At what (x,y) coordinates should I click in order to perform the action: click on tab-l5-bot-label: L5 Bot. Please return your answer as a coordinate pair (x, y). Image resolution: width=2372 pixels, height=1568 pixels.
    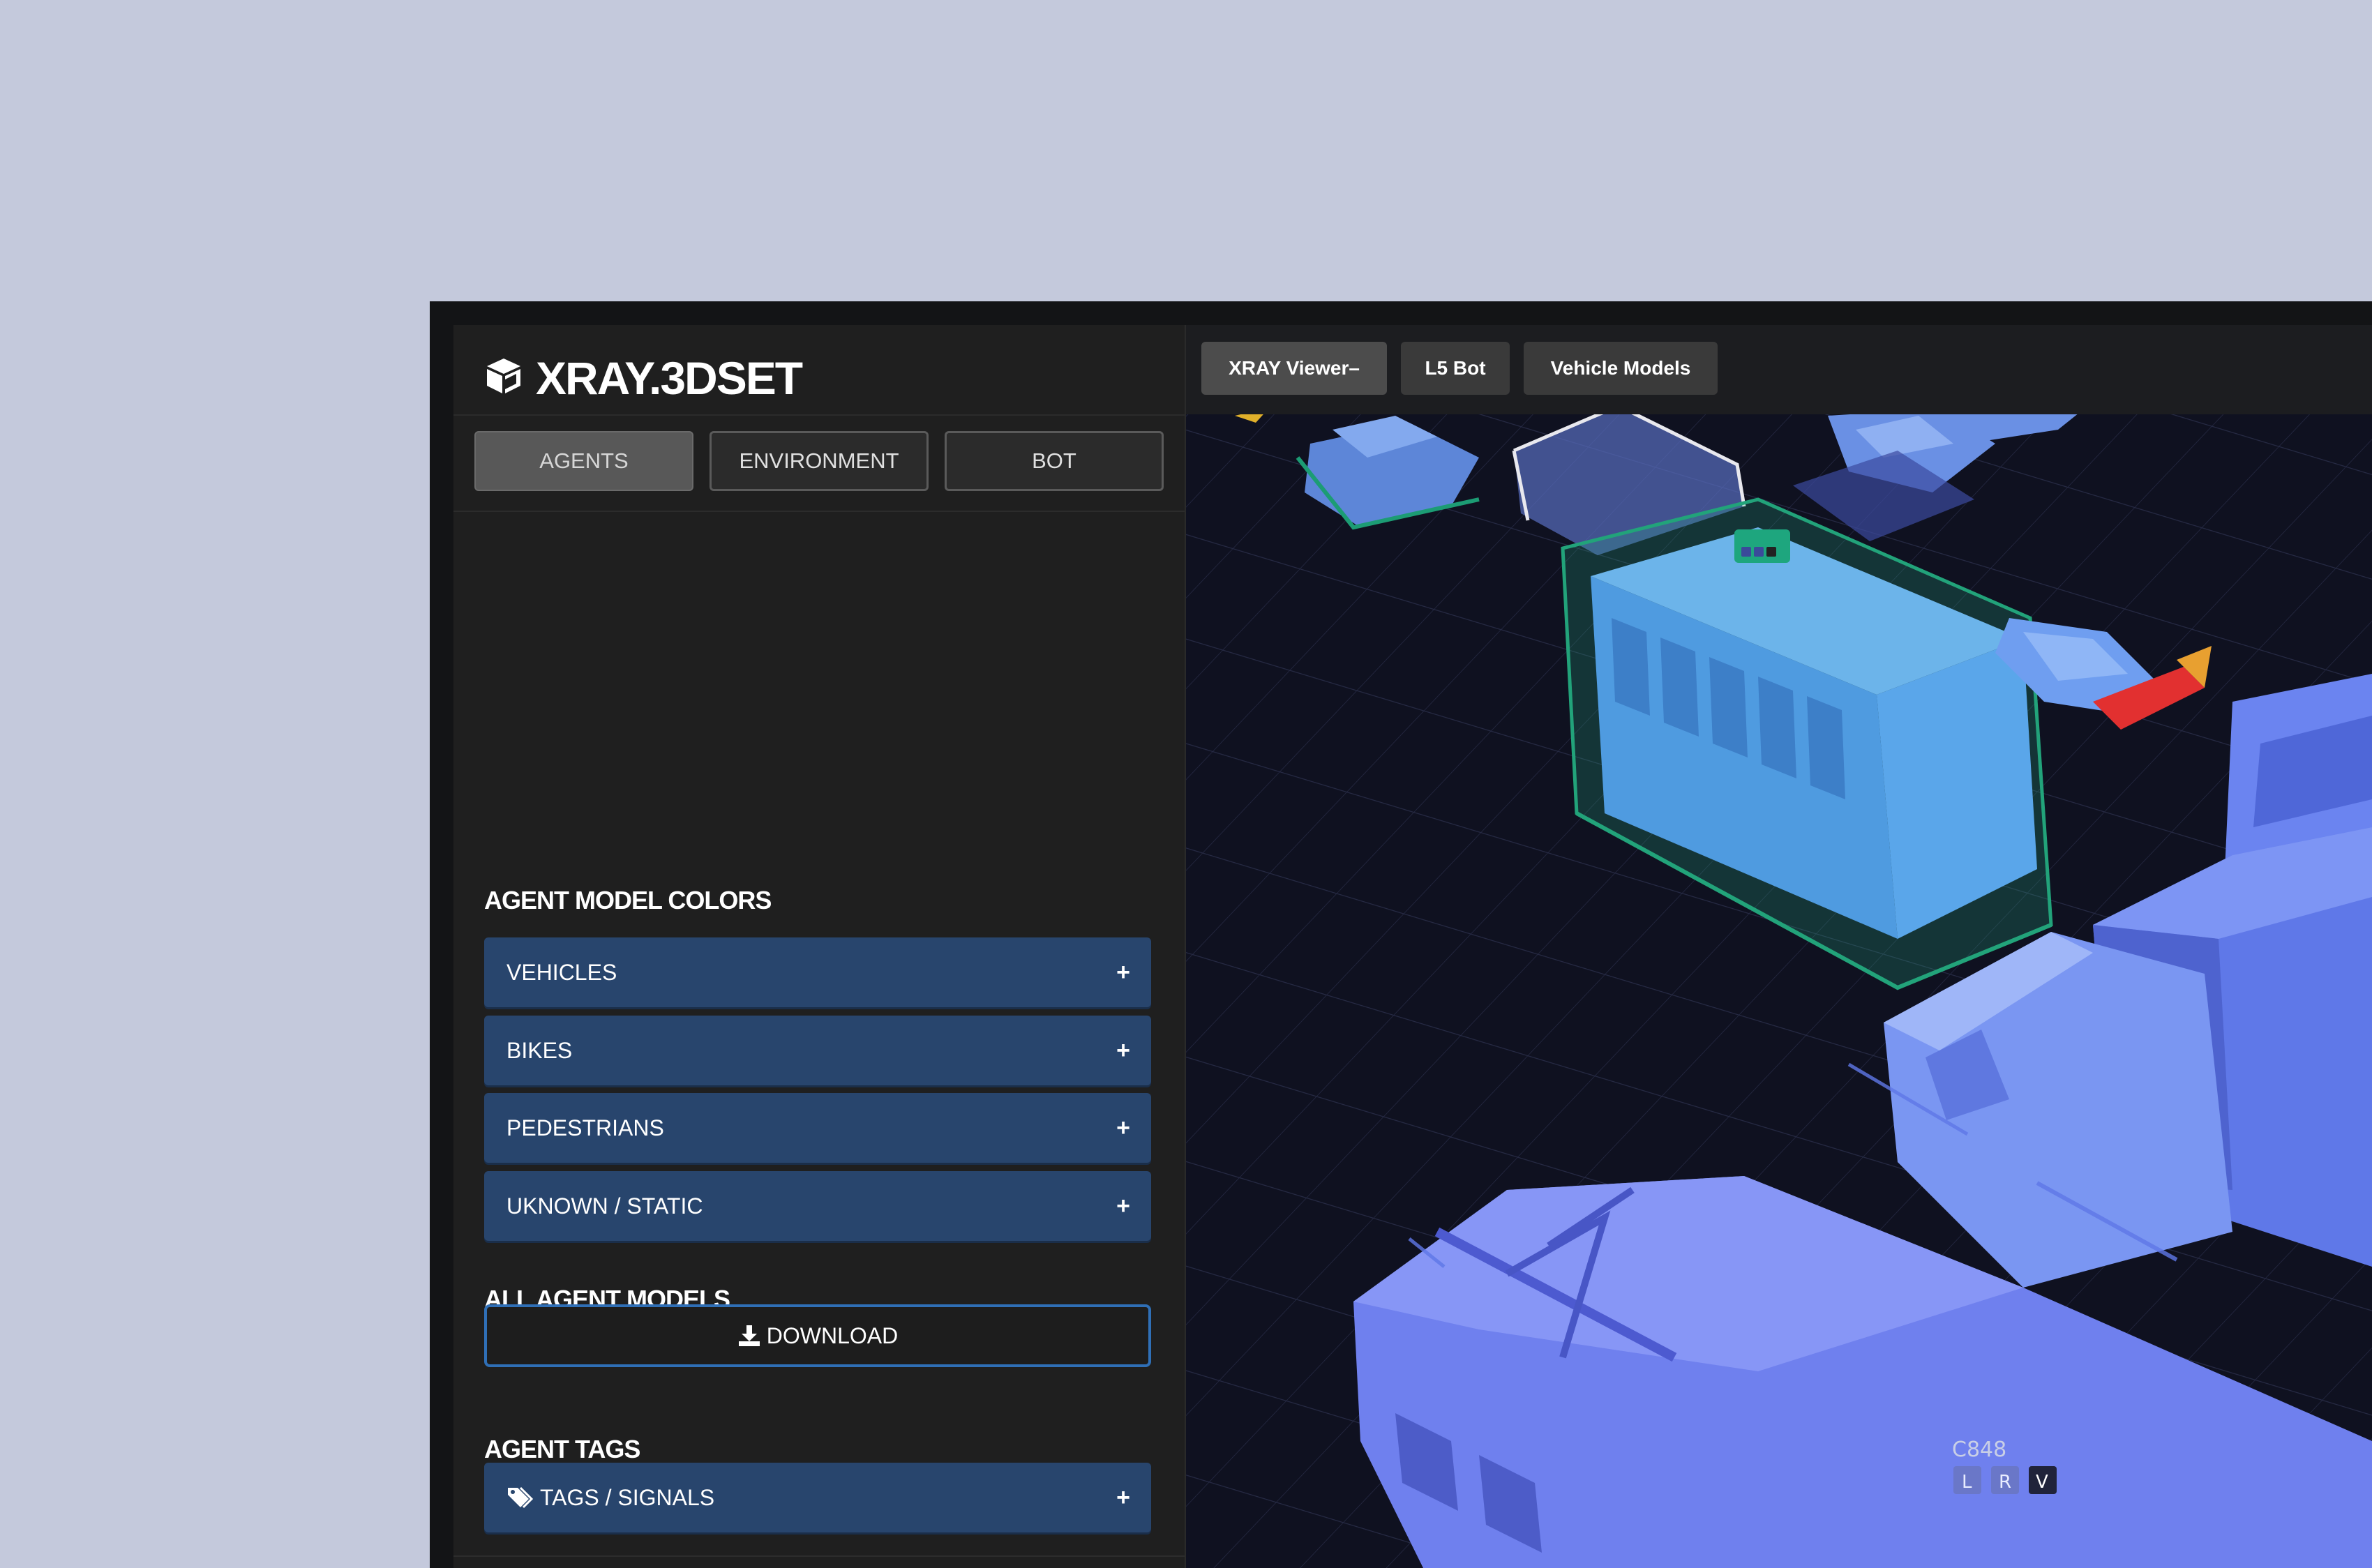
    Looking at the image, I should click on (1455, 368).